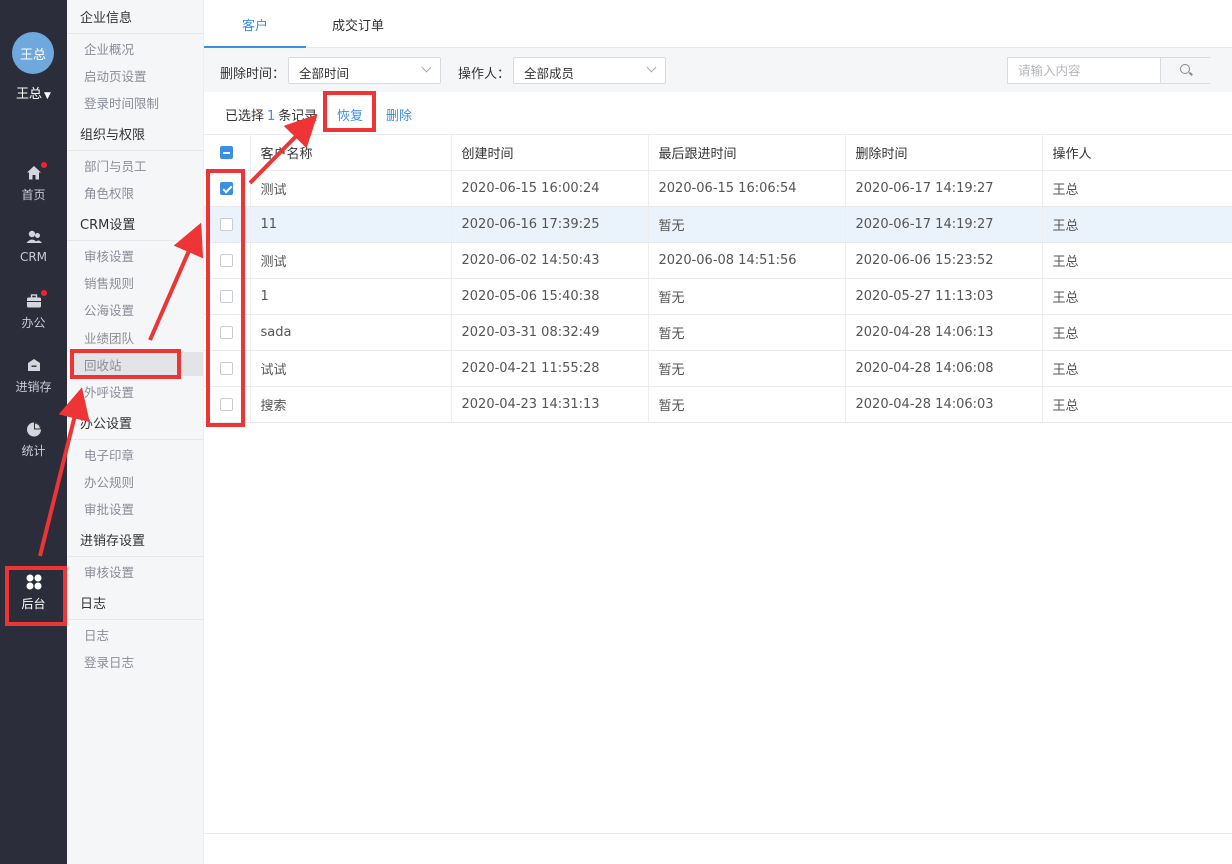 This screenshot has height=864, width=1232. What do you see at coordinates (34, 429) in the screenshot?
I see `pie-chart-icon` at bounding box center [34, 429].